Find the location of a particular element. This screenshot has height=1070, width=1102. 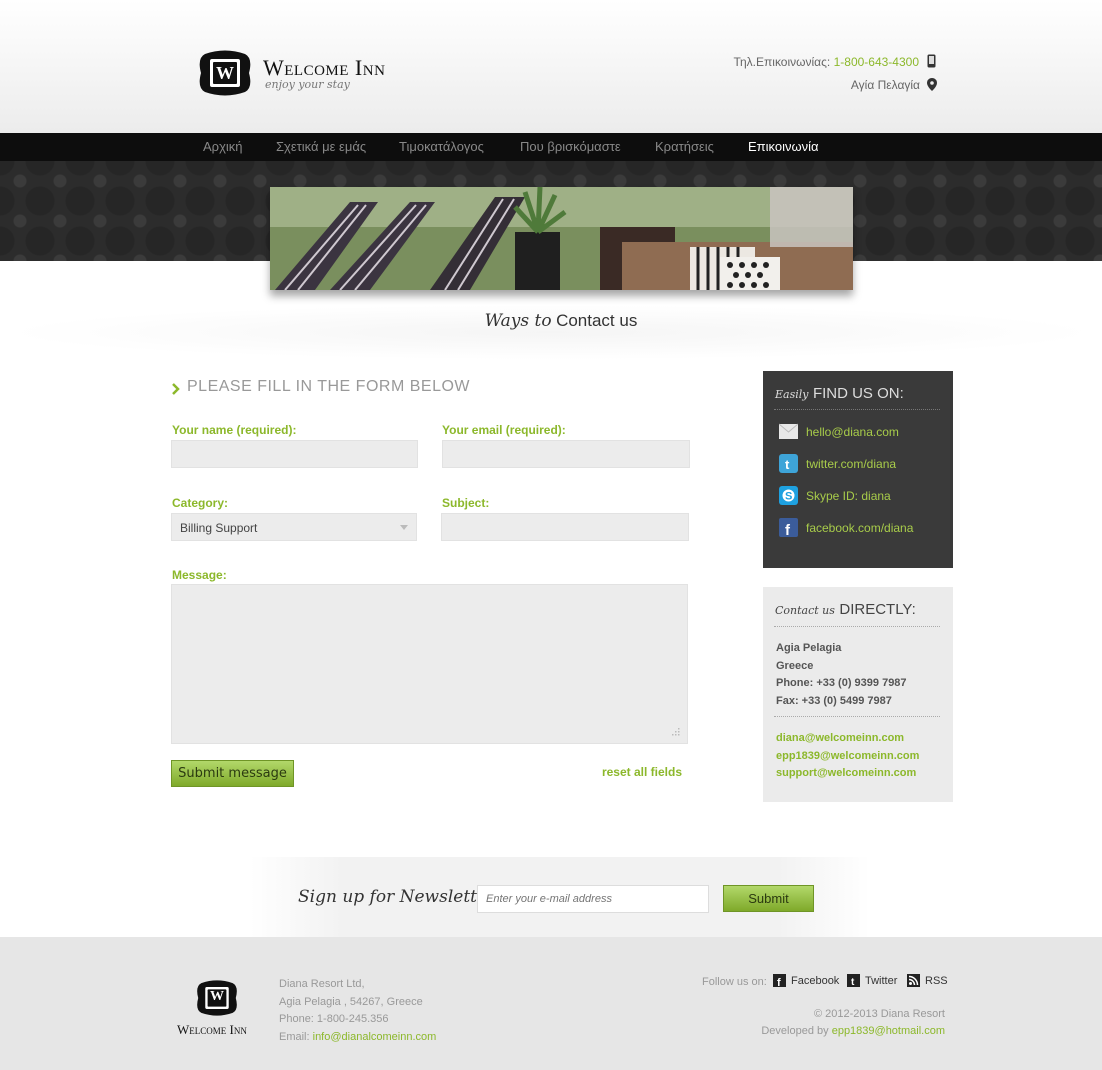

logo-tagline: enjoy your stay is located at coordinates (307, 84).